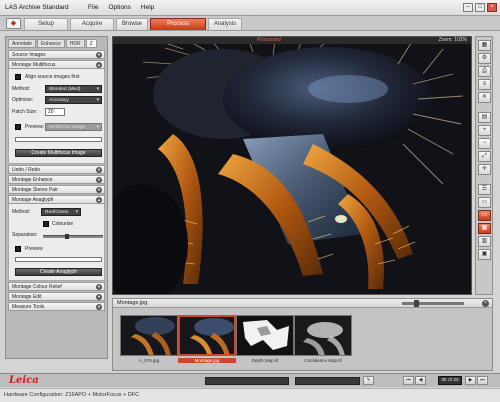  What do you see at coordinates (46, 24) in the screenshot?
I see `tab-setup: Setup` at bounding box center [46, 24].